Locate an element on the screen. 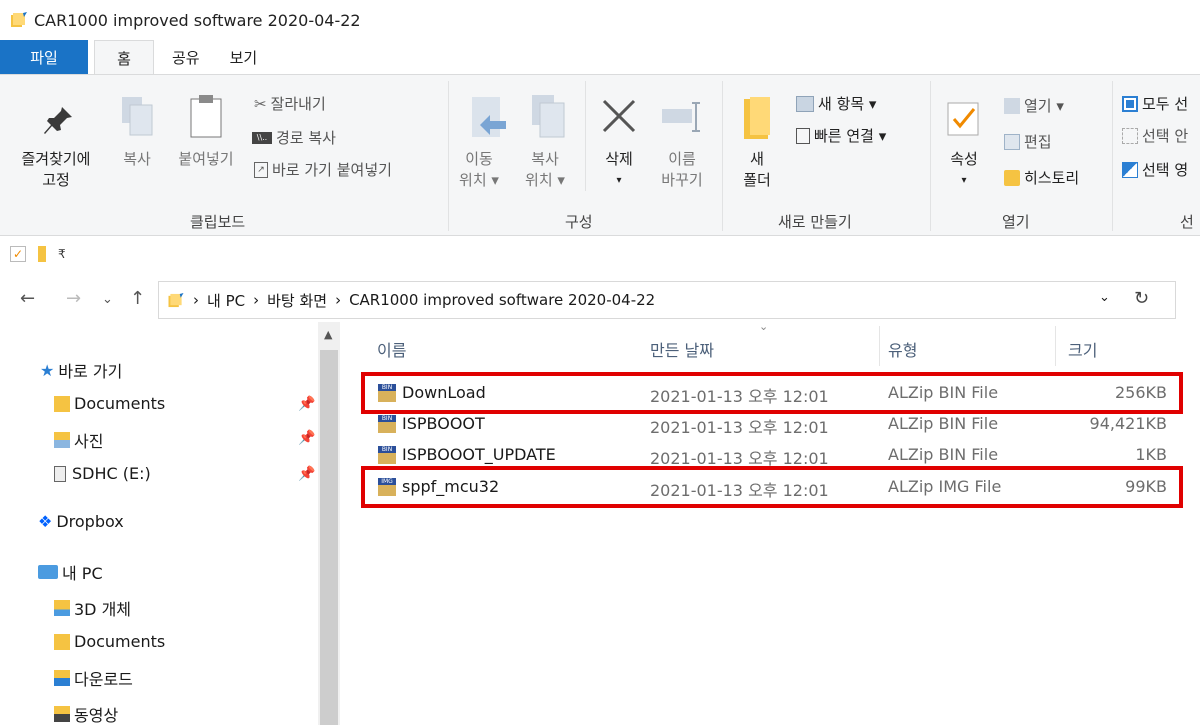  nav-item-3d-objects: 3D 개체 is located at coordinates (92, 608).